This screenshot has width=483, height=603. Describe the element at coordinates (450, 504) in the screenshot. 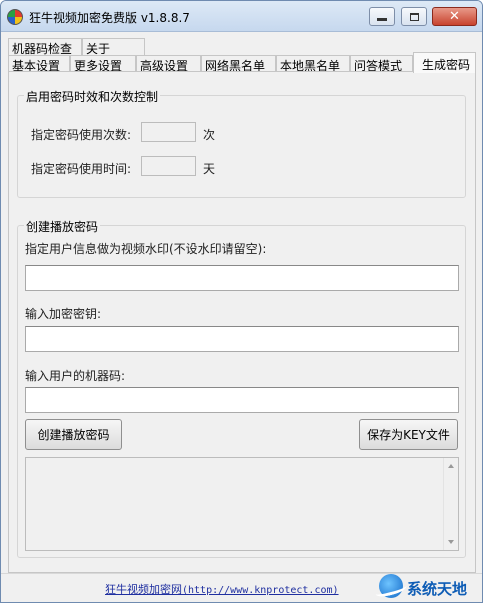

I see `output-scrollbar` at that location.